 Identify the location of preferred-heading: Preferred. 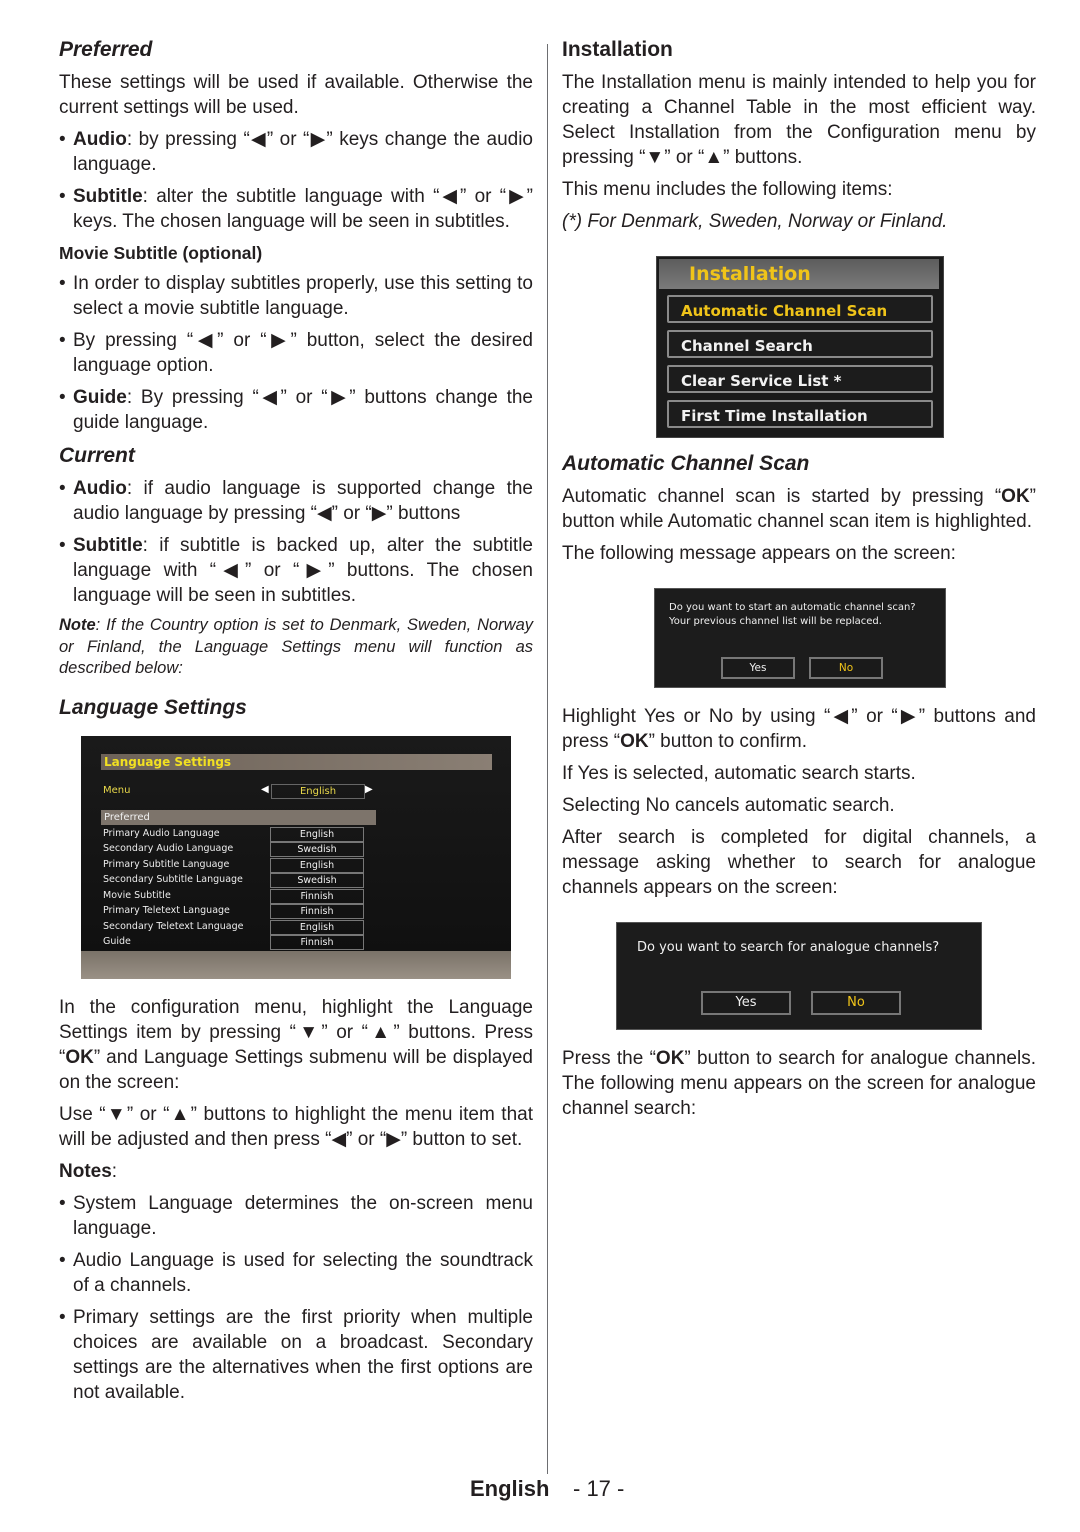
(106, 49).